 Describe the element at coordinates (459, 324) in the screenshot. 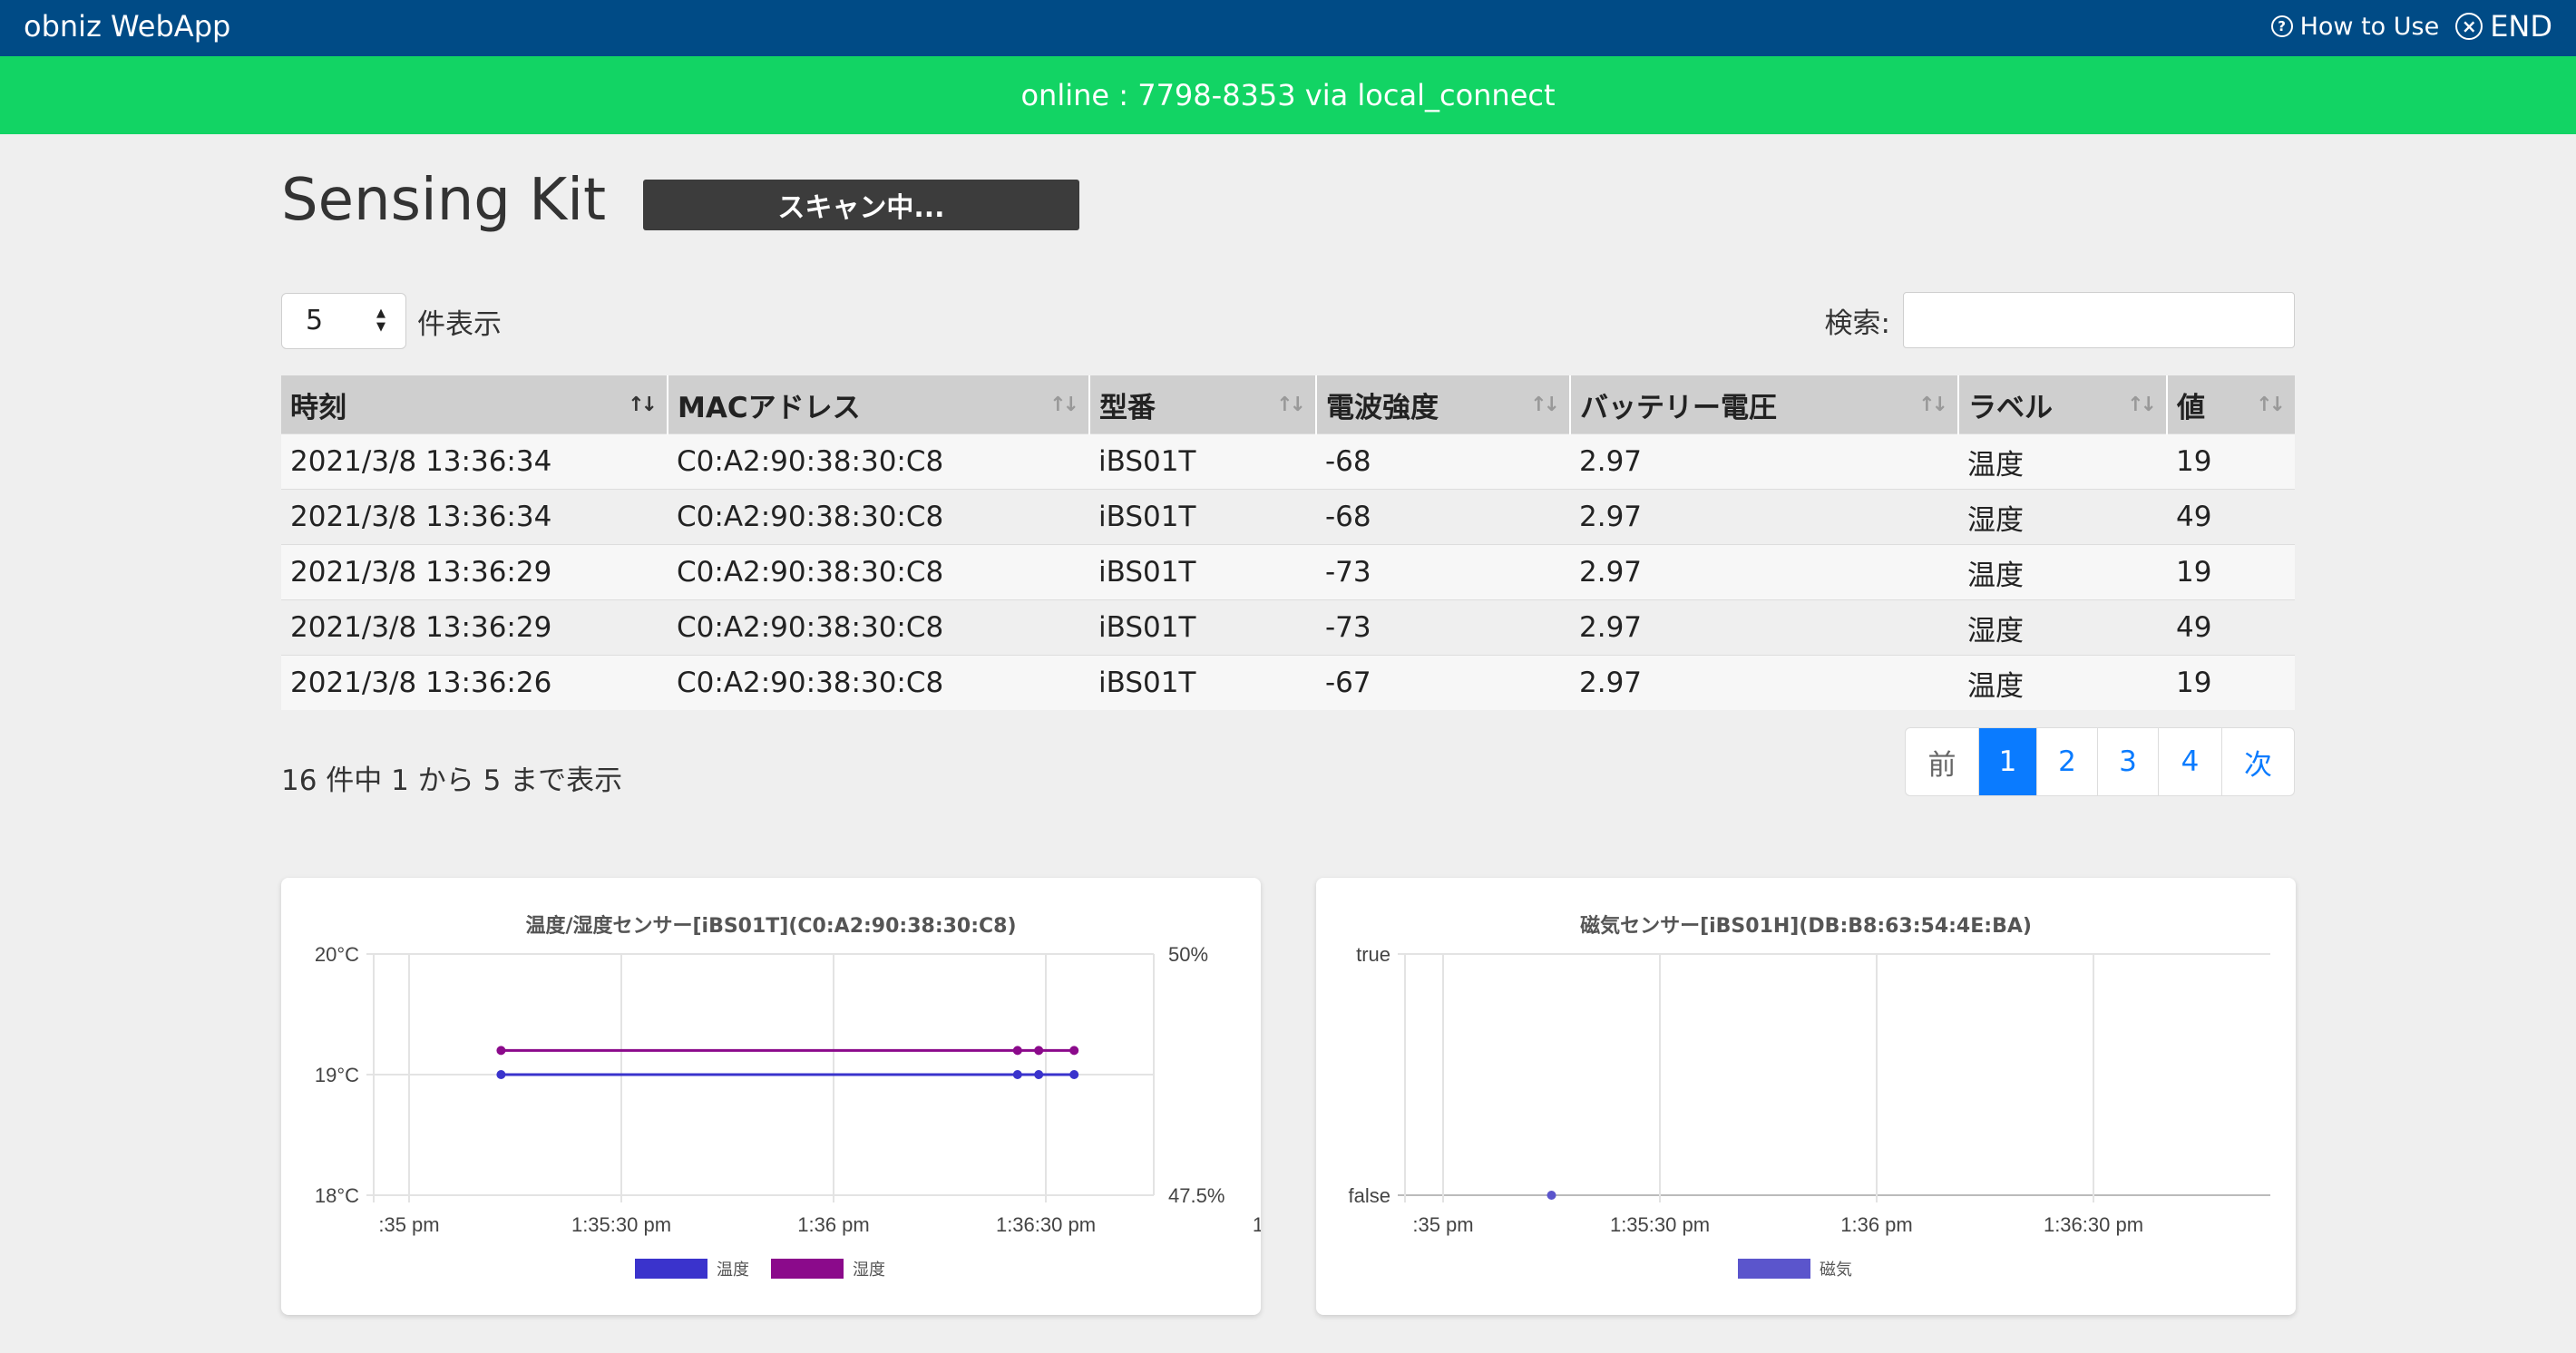

I see `page-length-label: 件表示` at that location.